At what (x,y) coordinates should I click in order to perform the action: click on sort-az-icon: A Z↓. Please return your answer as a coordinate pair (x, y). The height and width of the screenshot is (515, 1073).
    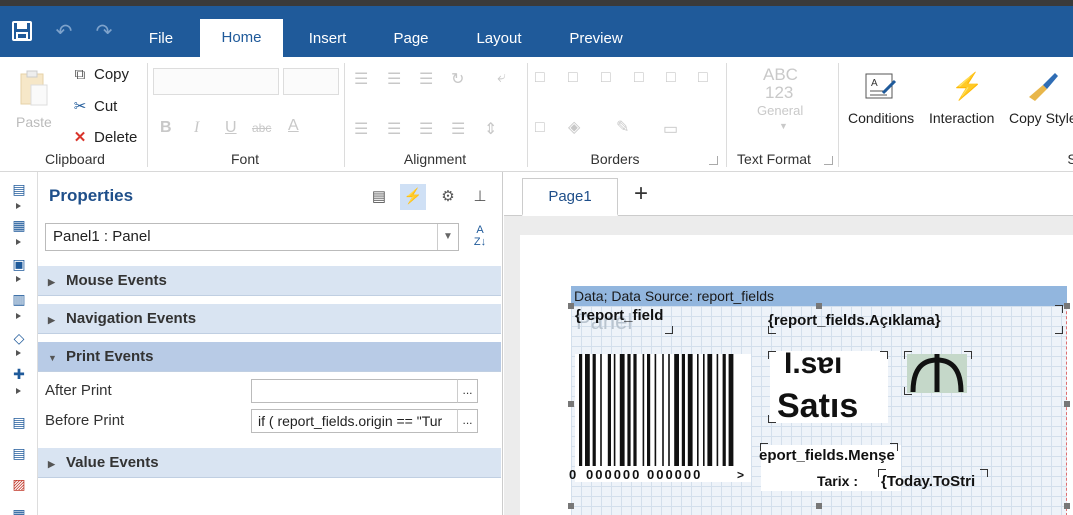
    Looking at the image, I should click on (480, 237).